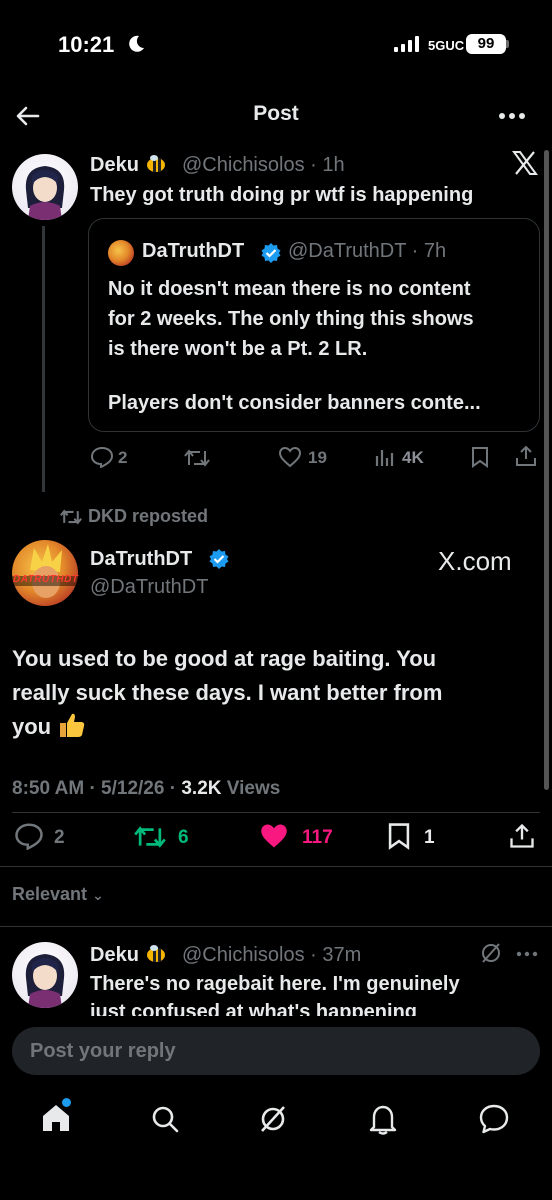  I want to click on repost-label-icon, so click(71, 517).